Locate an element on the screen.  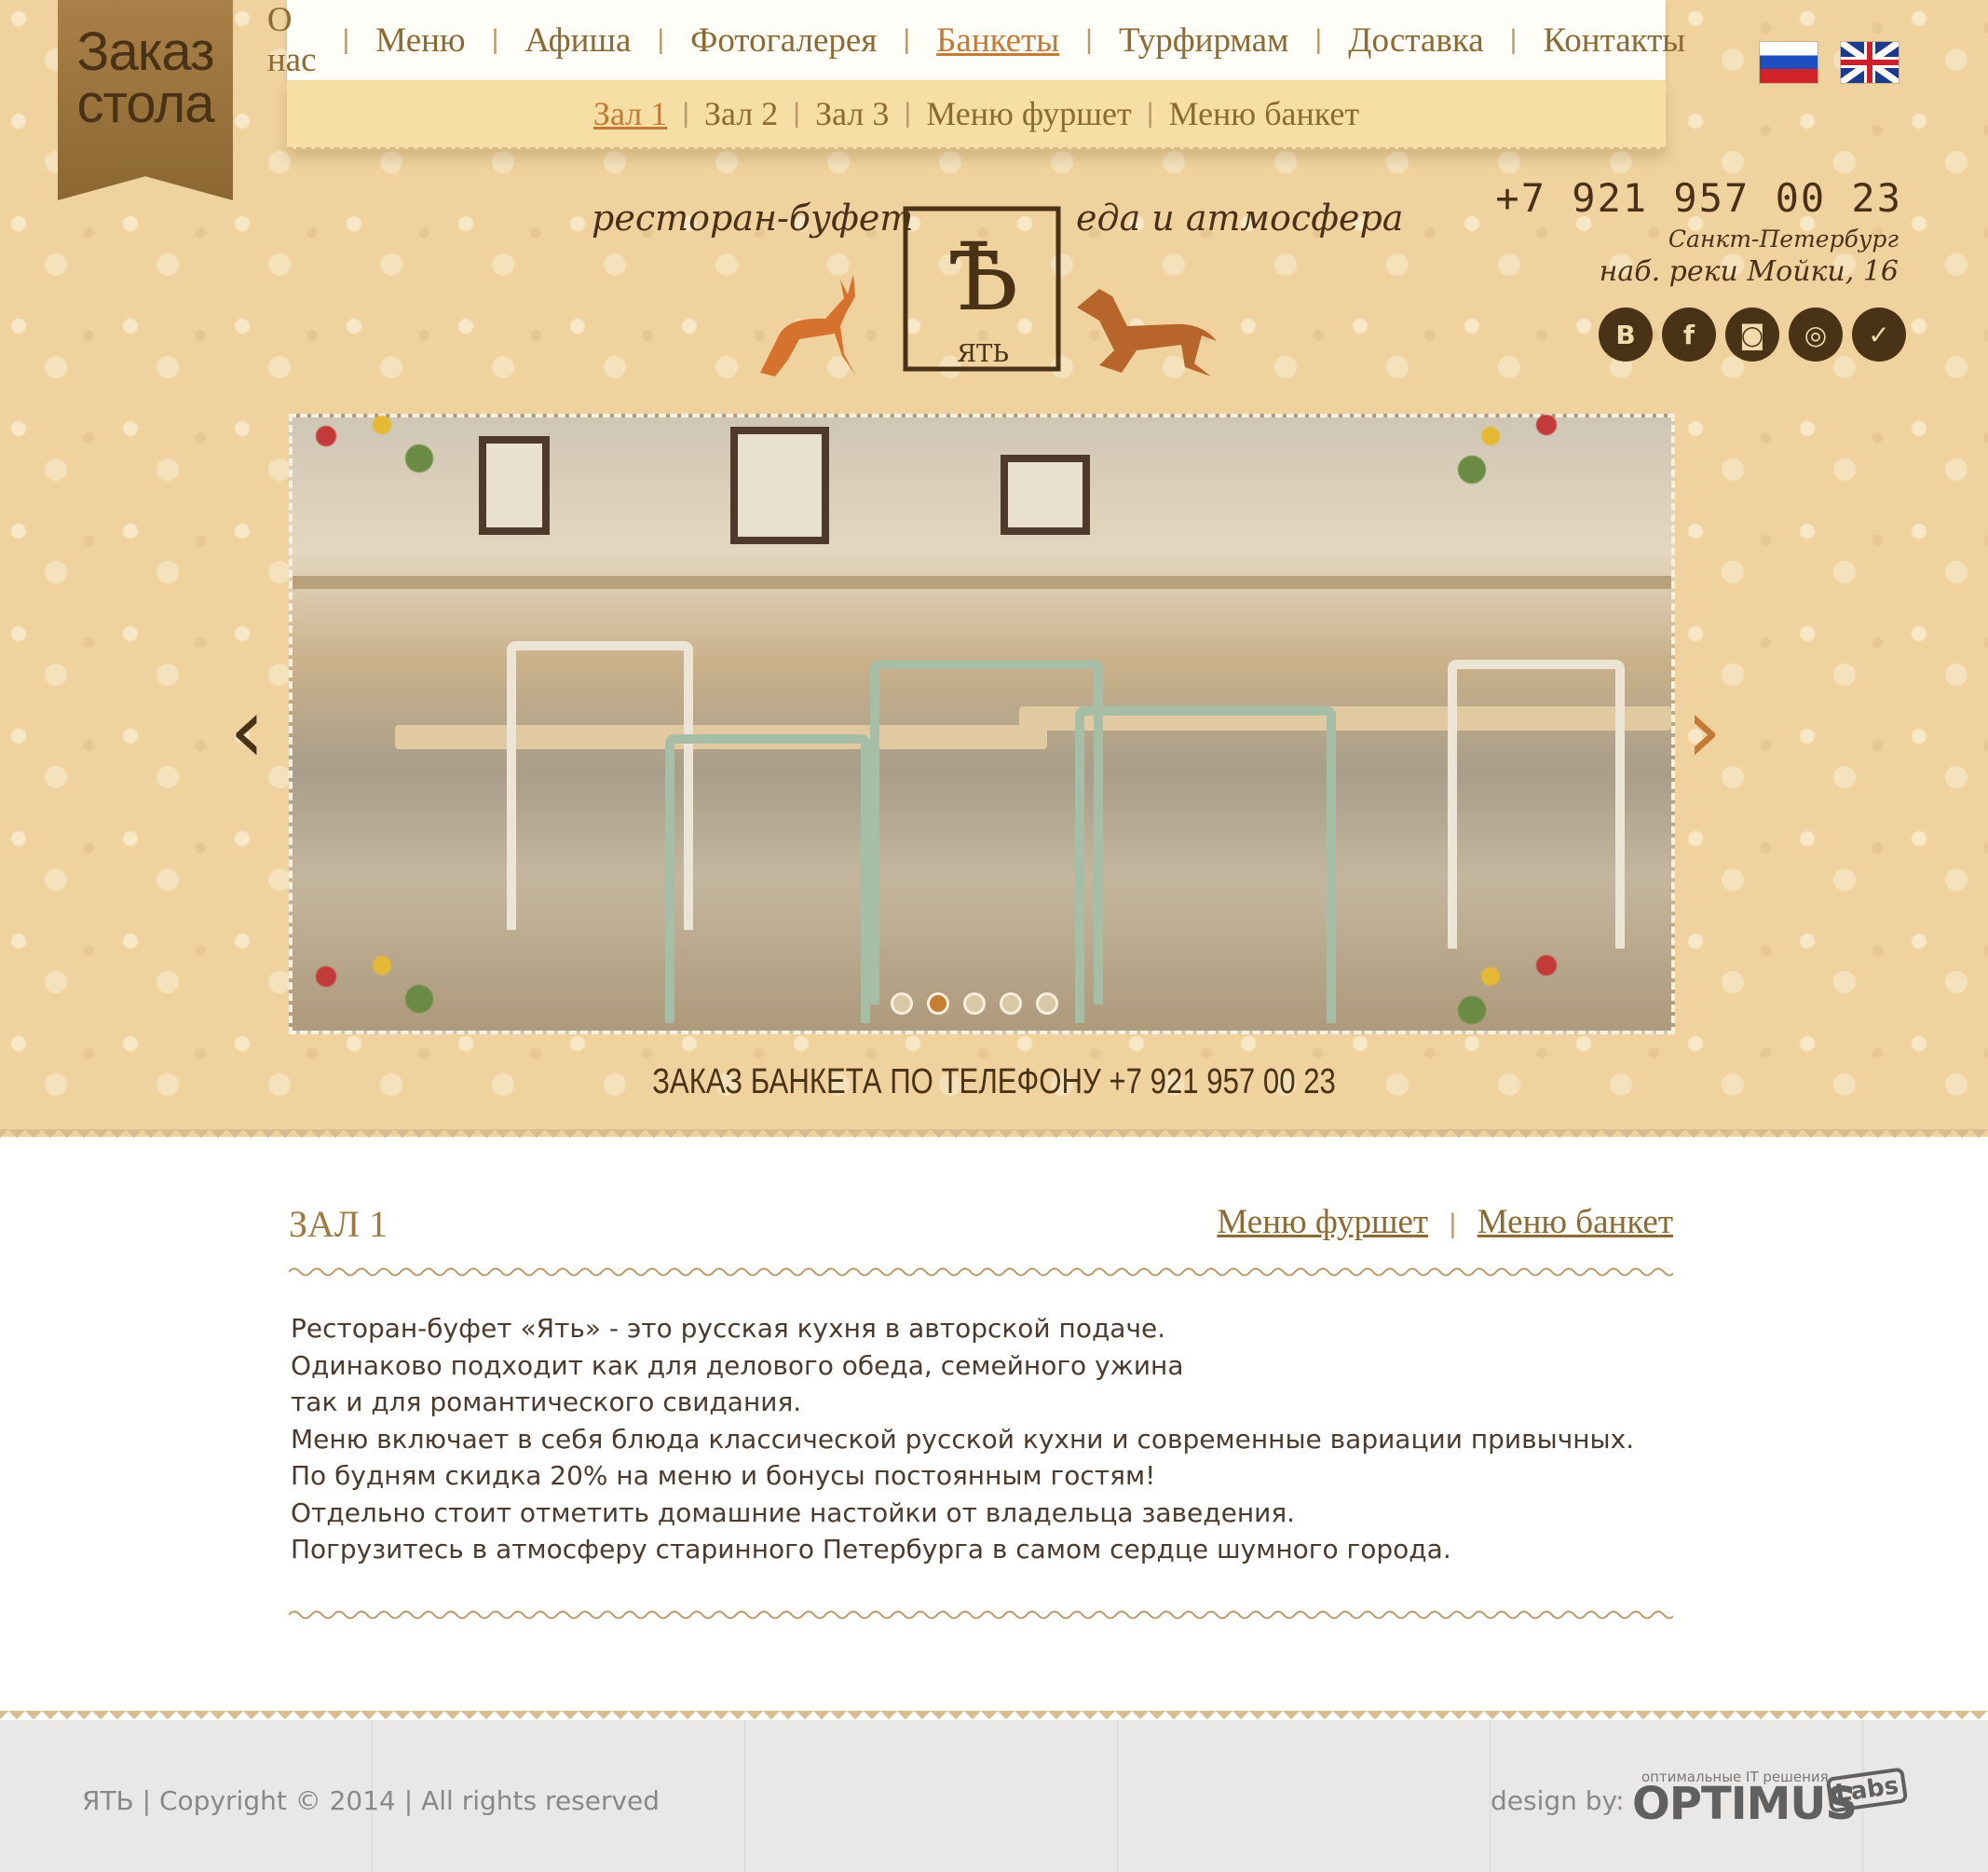
subnav-item-buffet-menu: Меню фуршет is located at coordinates (1029, 113).